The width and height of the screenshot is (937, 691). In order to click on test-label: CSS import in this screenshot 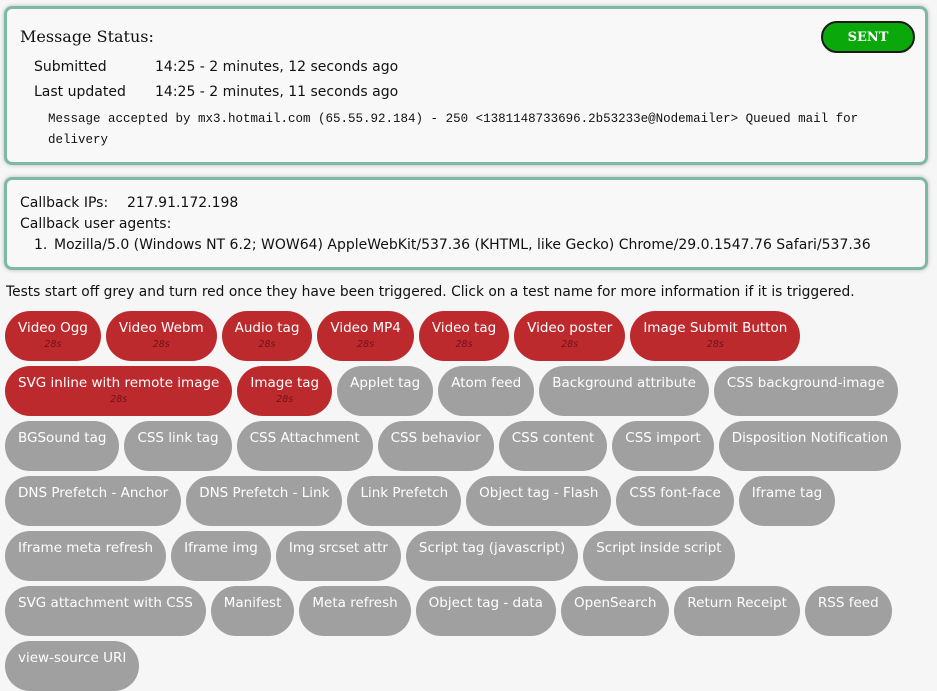, I will do `click(663, 438)`.